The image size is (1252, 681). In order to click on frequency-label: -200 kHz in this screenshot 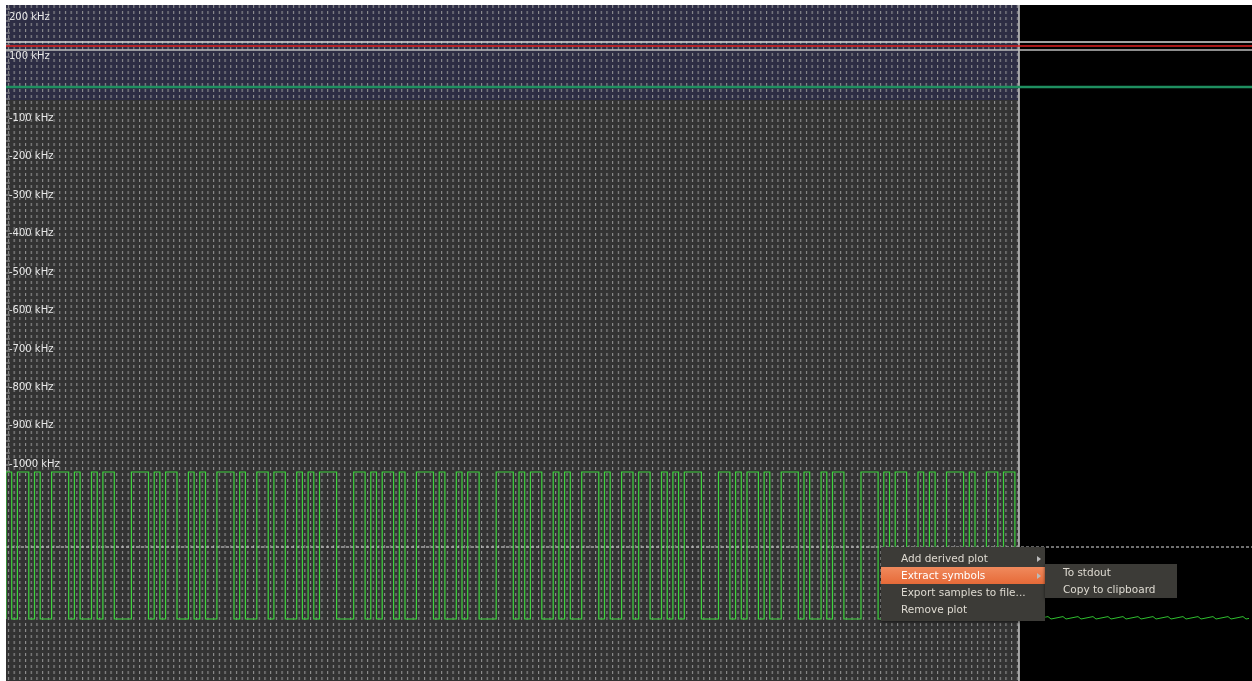, I will do `click(31, 156)`.